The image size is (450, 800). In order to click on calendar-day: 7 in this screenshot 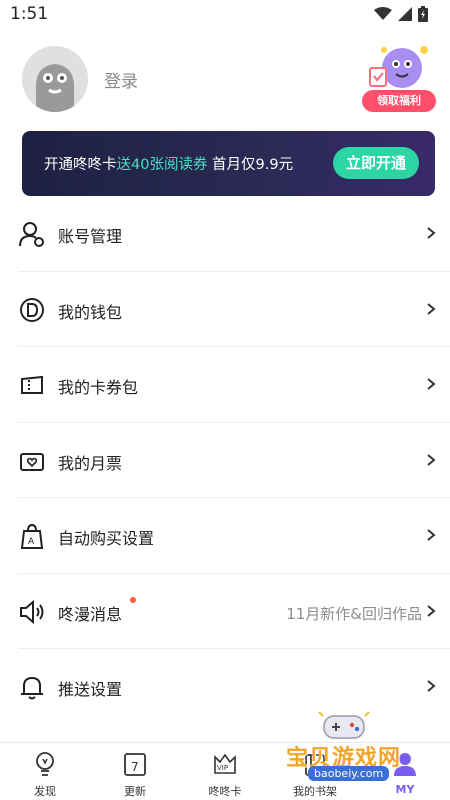, I will do `click(135, 767)`.